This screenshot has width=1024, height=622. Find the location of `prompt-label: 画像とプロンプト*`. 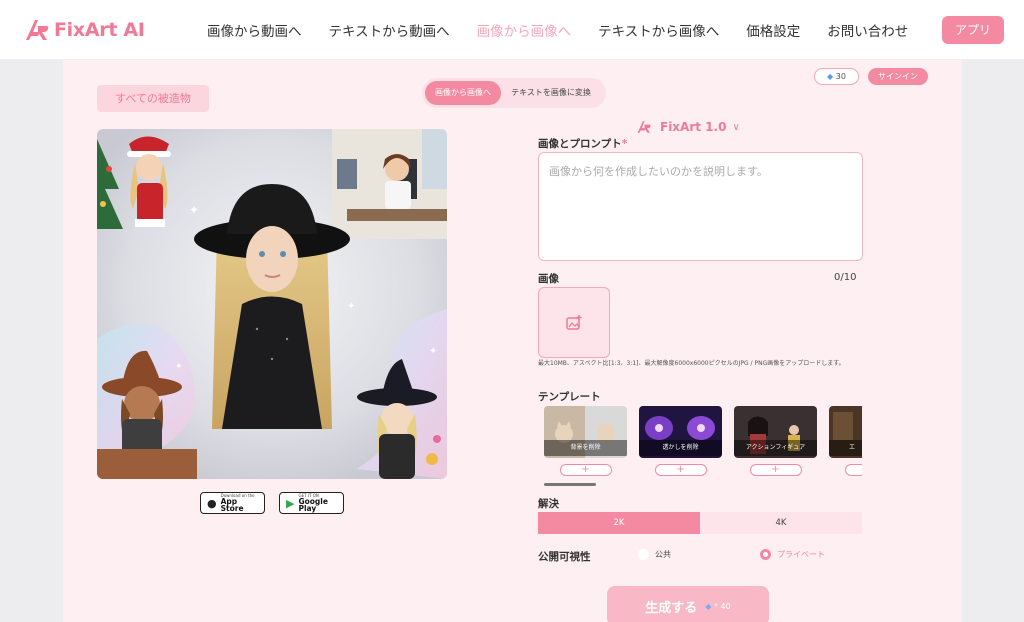

prompt-label: 画像とプロンプト* is located at coordinates (582, 143).